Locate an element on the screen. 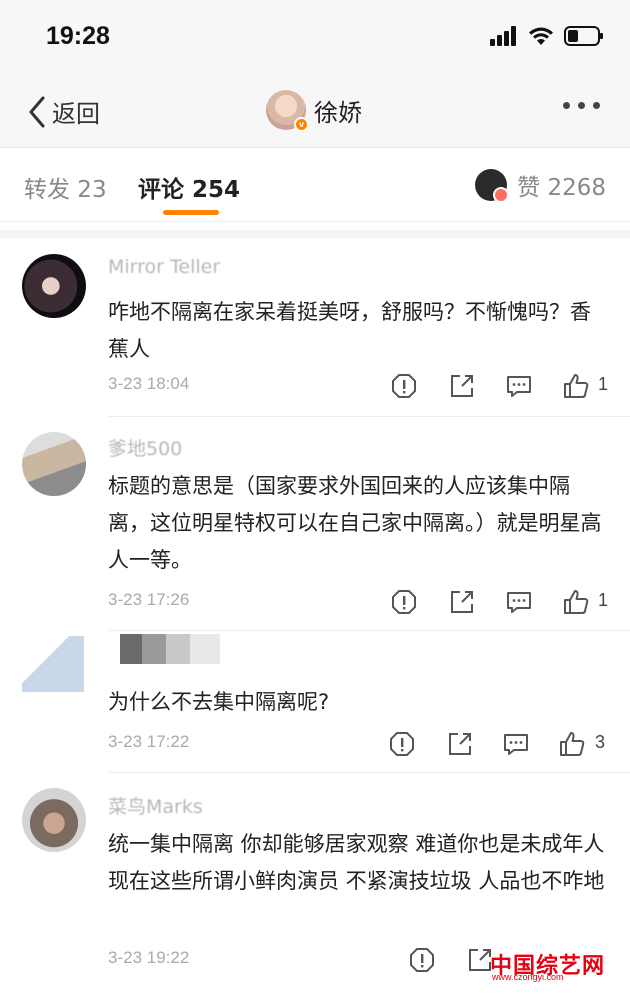  comment-username: Mirror Teller is located at coordinates (164, 267).